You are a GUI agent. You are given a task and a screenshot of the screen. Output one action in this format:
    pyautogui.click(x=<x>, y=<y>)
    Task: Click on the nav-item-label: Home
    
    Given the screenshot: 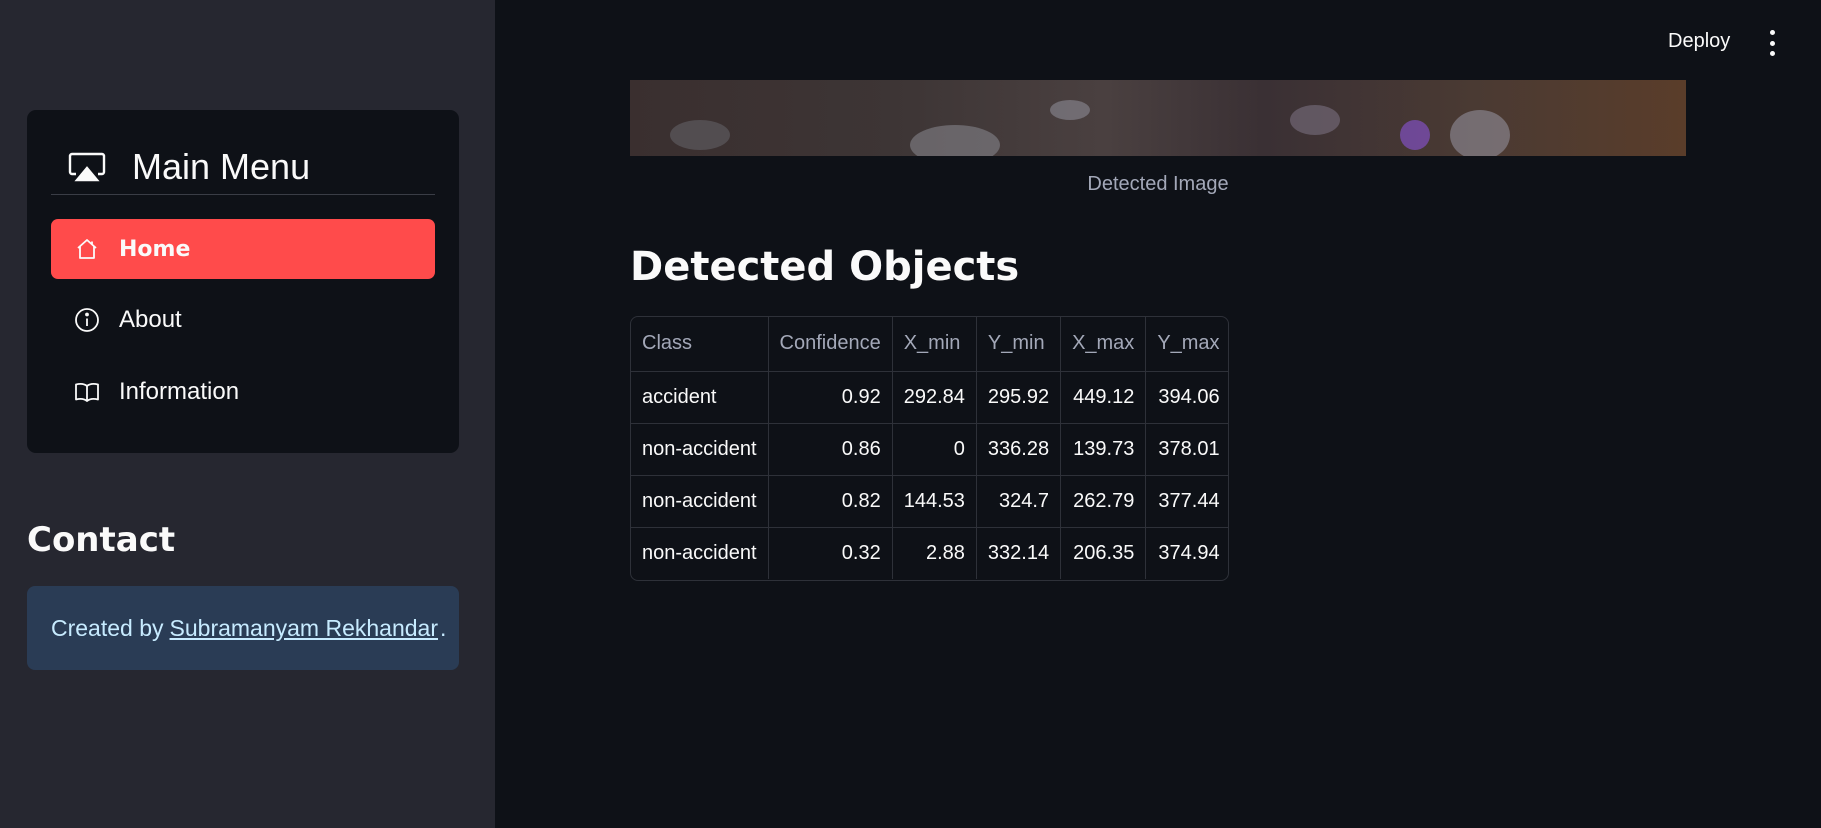 What is the action you would take?
    pyautogui.click(x=155, y=249)
    